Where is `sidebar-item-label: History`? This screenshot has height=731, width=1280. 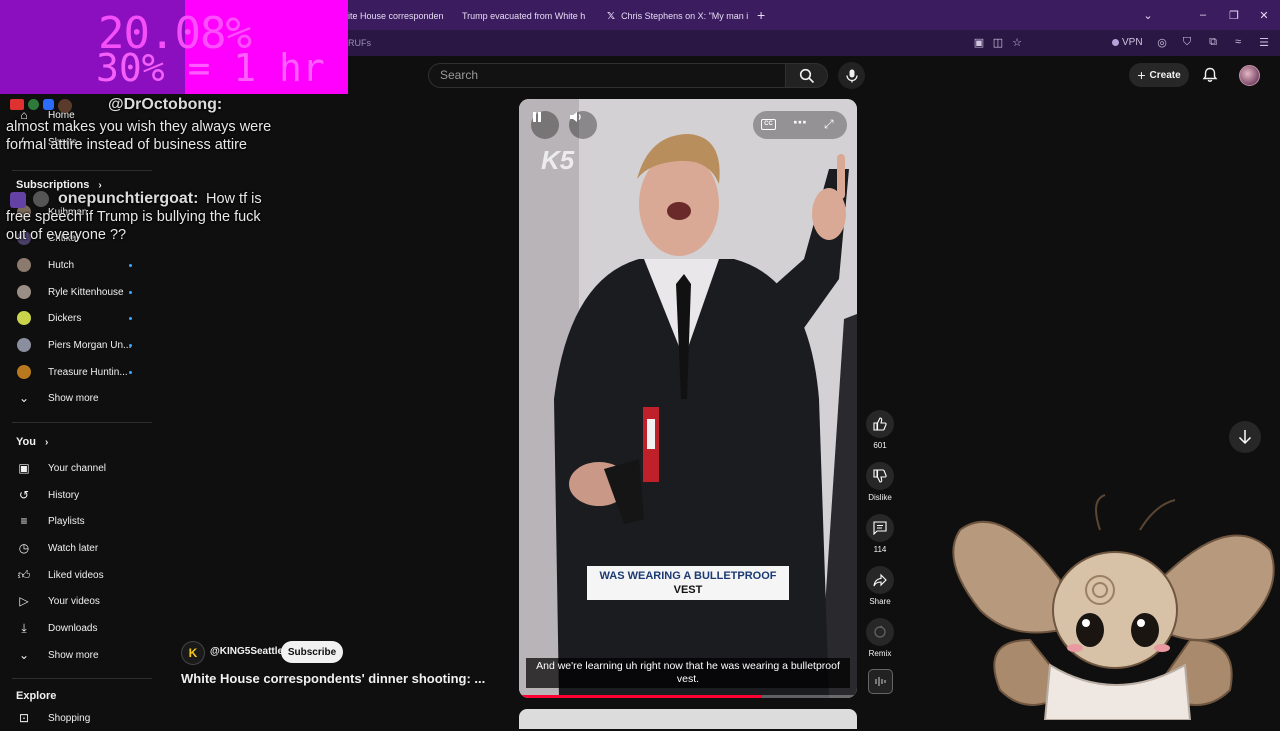 sidebar-item-label: History is located at coordinates (64, 495).